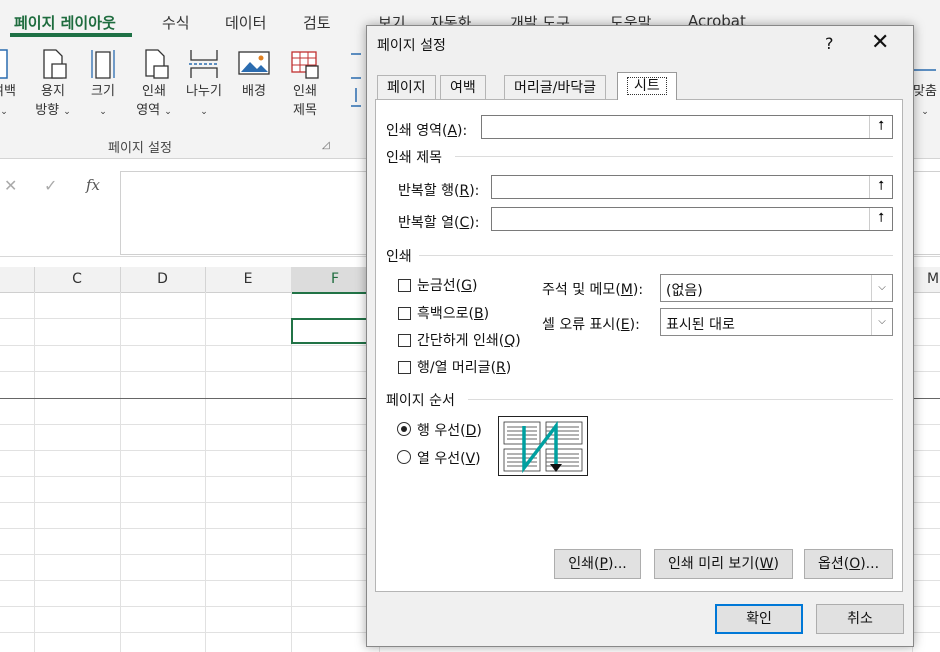  I want to click on dialog-title: 페이지 설정, so click(411, 46).